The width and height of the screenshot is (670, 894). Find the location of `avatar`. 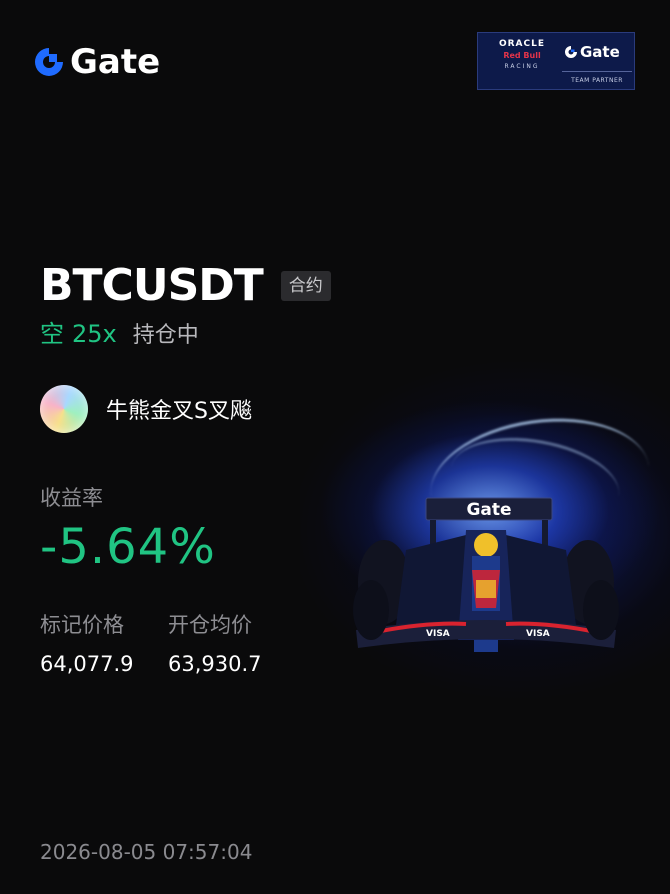

avatar is located at coordinates (64, 409).